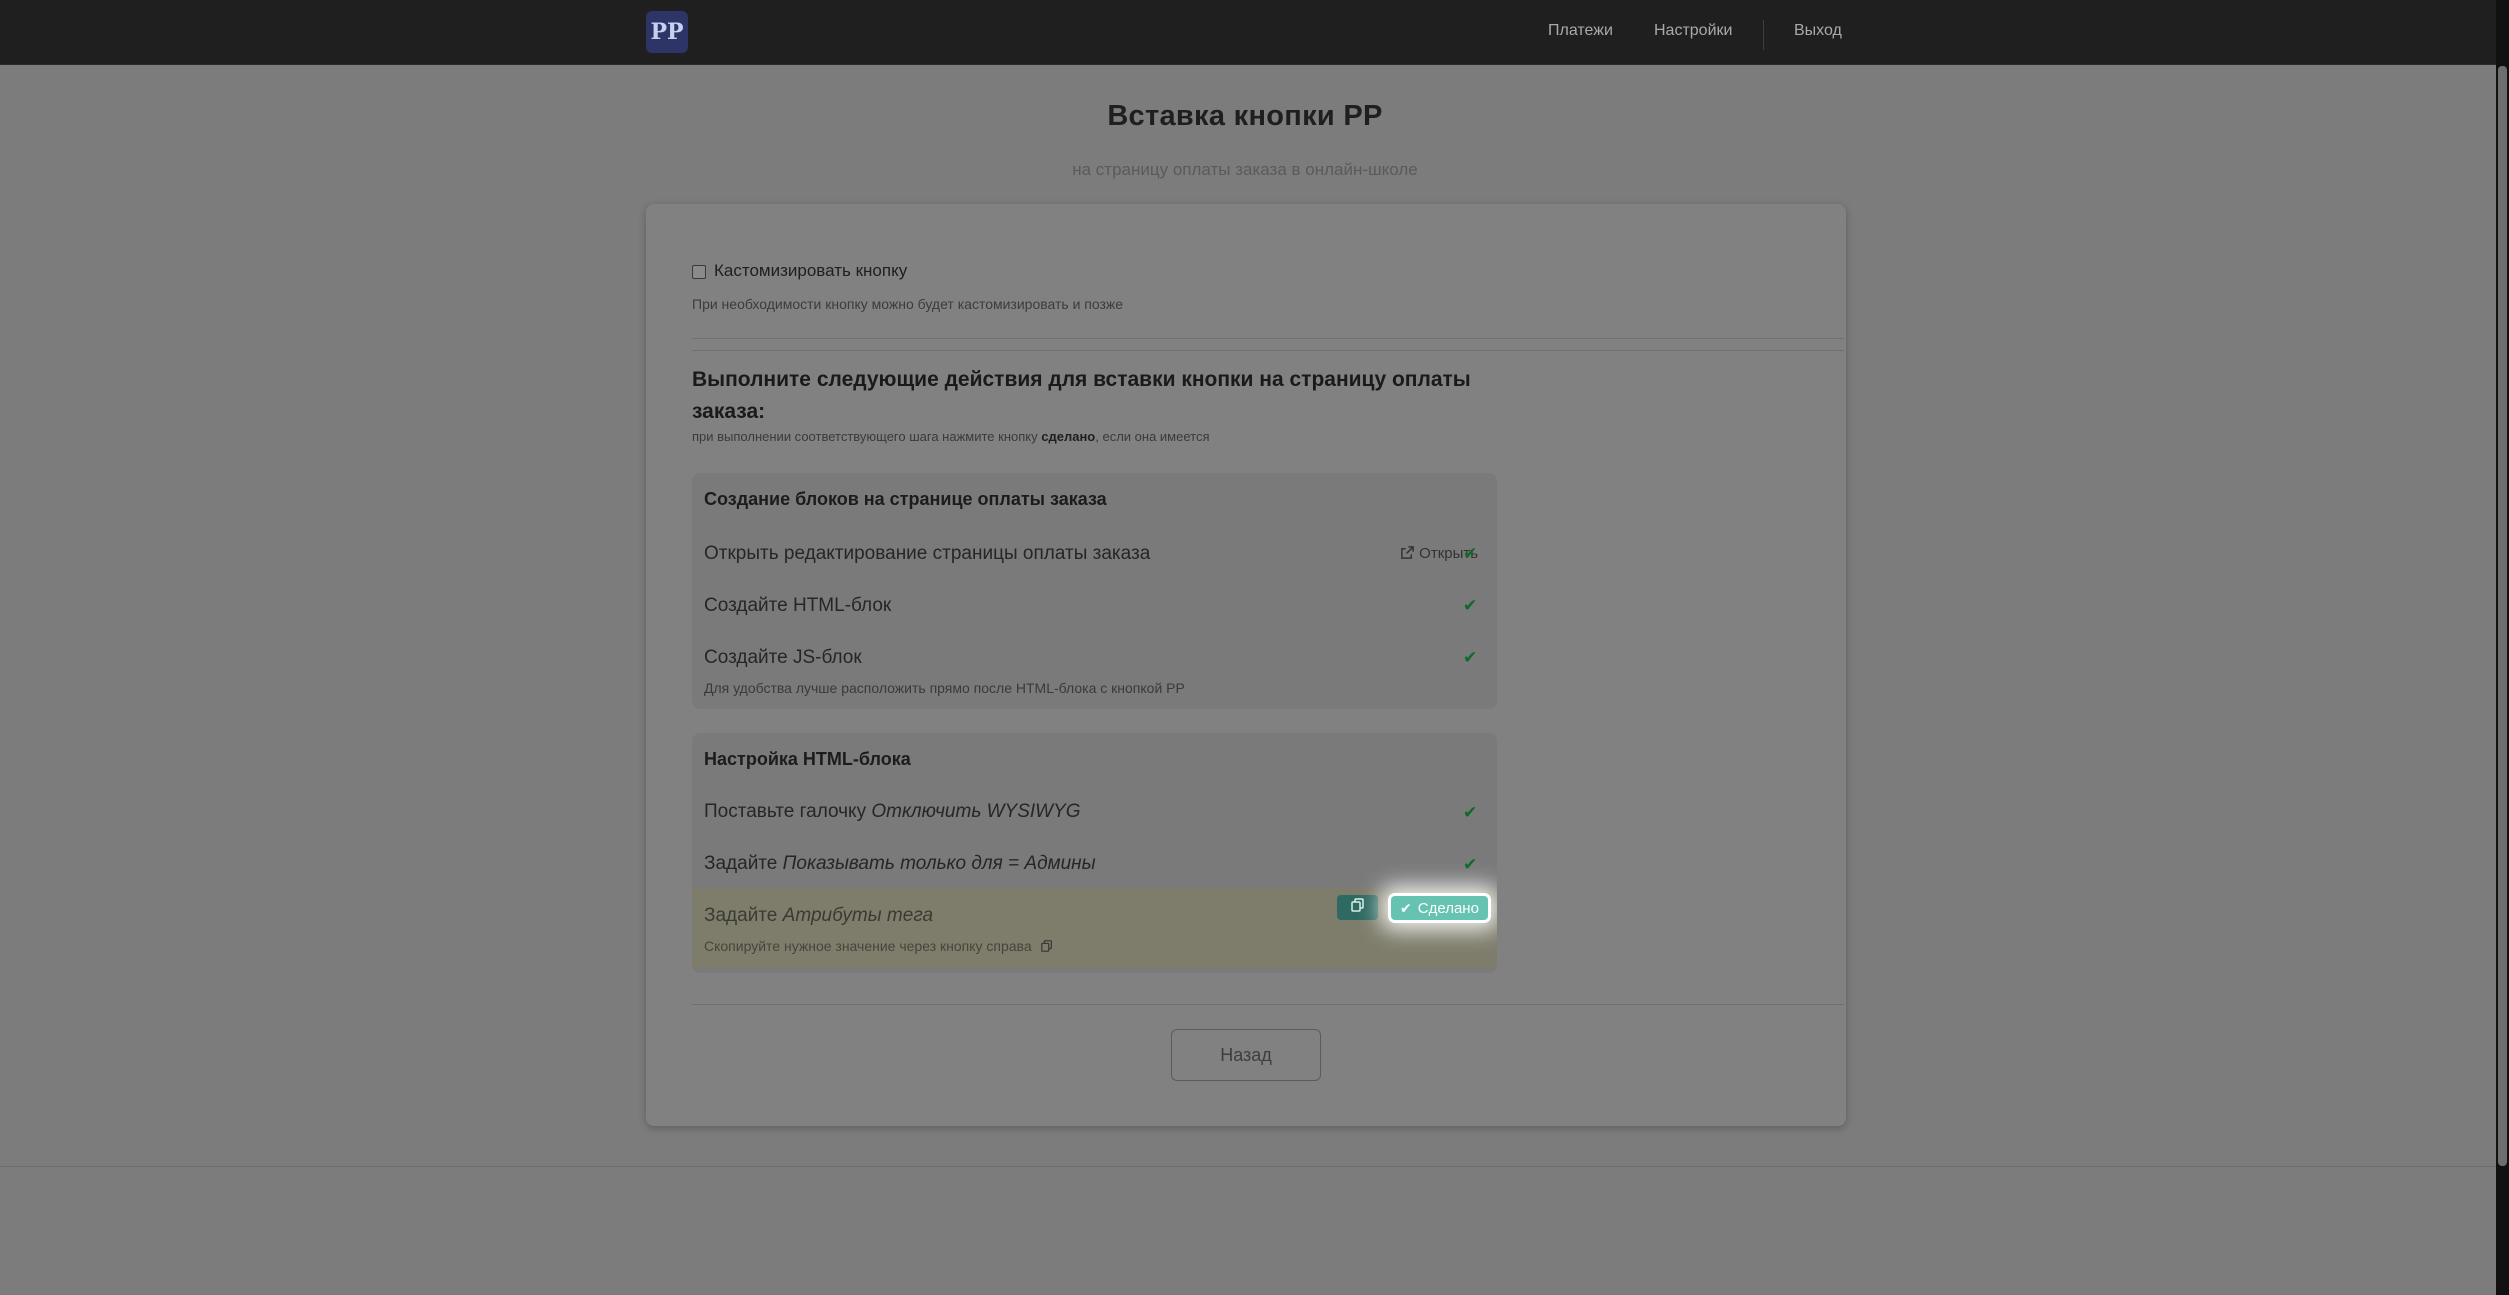 The image size is (2509, 1295). What do you see at coordinates (1245, 116) in the screenshot?
I see `page-title: Вставка кнопки PP` at bounding box center [1245, 116].